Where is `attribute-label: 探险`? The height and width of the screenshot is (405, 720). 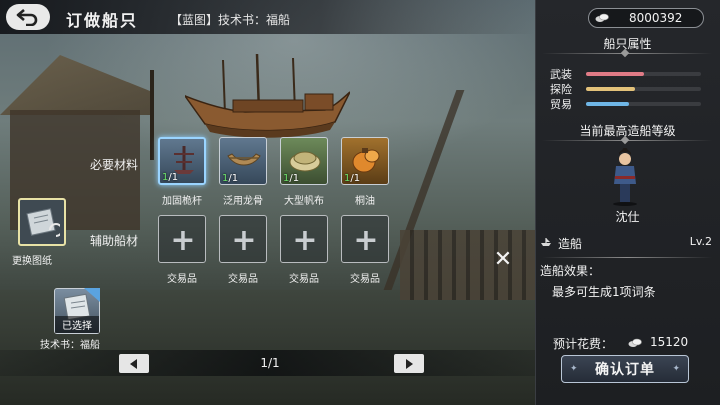
attribute-label: 探险 is located at coordinates (561, 89).